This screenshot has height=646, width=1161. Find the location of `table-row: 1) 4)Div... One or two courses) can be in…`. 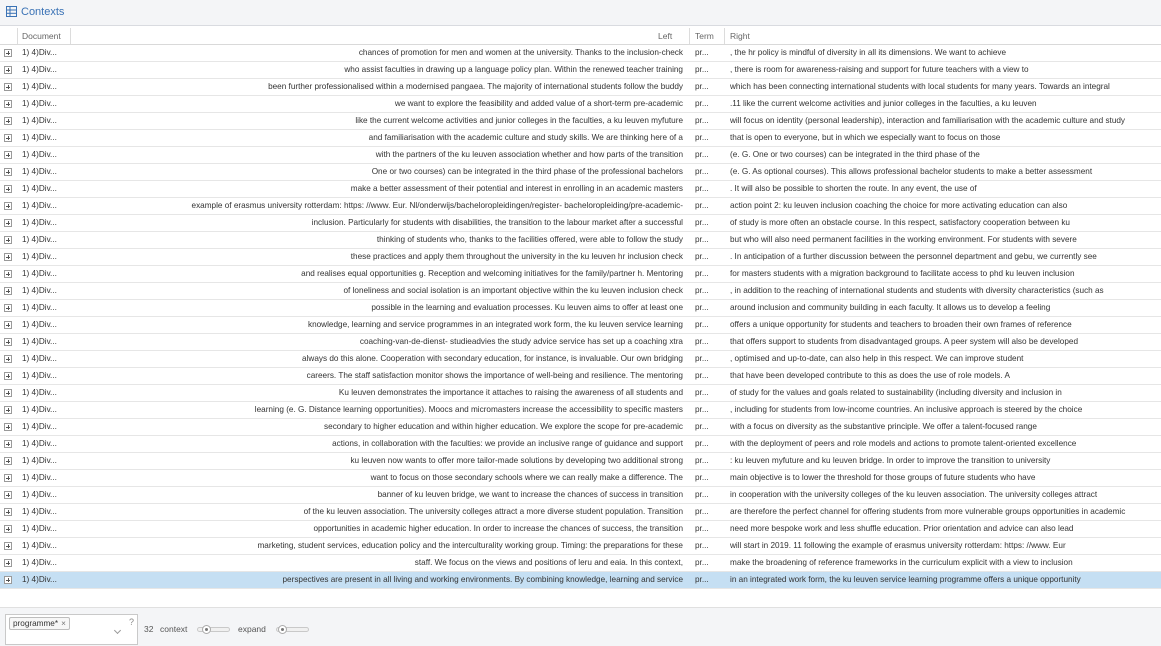

table-row: 1) 4)Div... One or two courses) can be in… is located at coordinates (580, 172).